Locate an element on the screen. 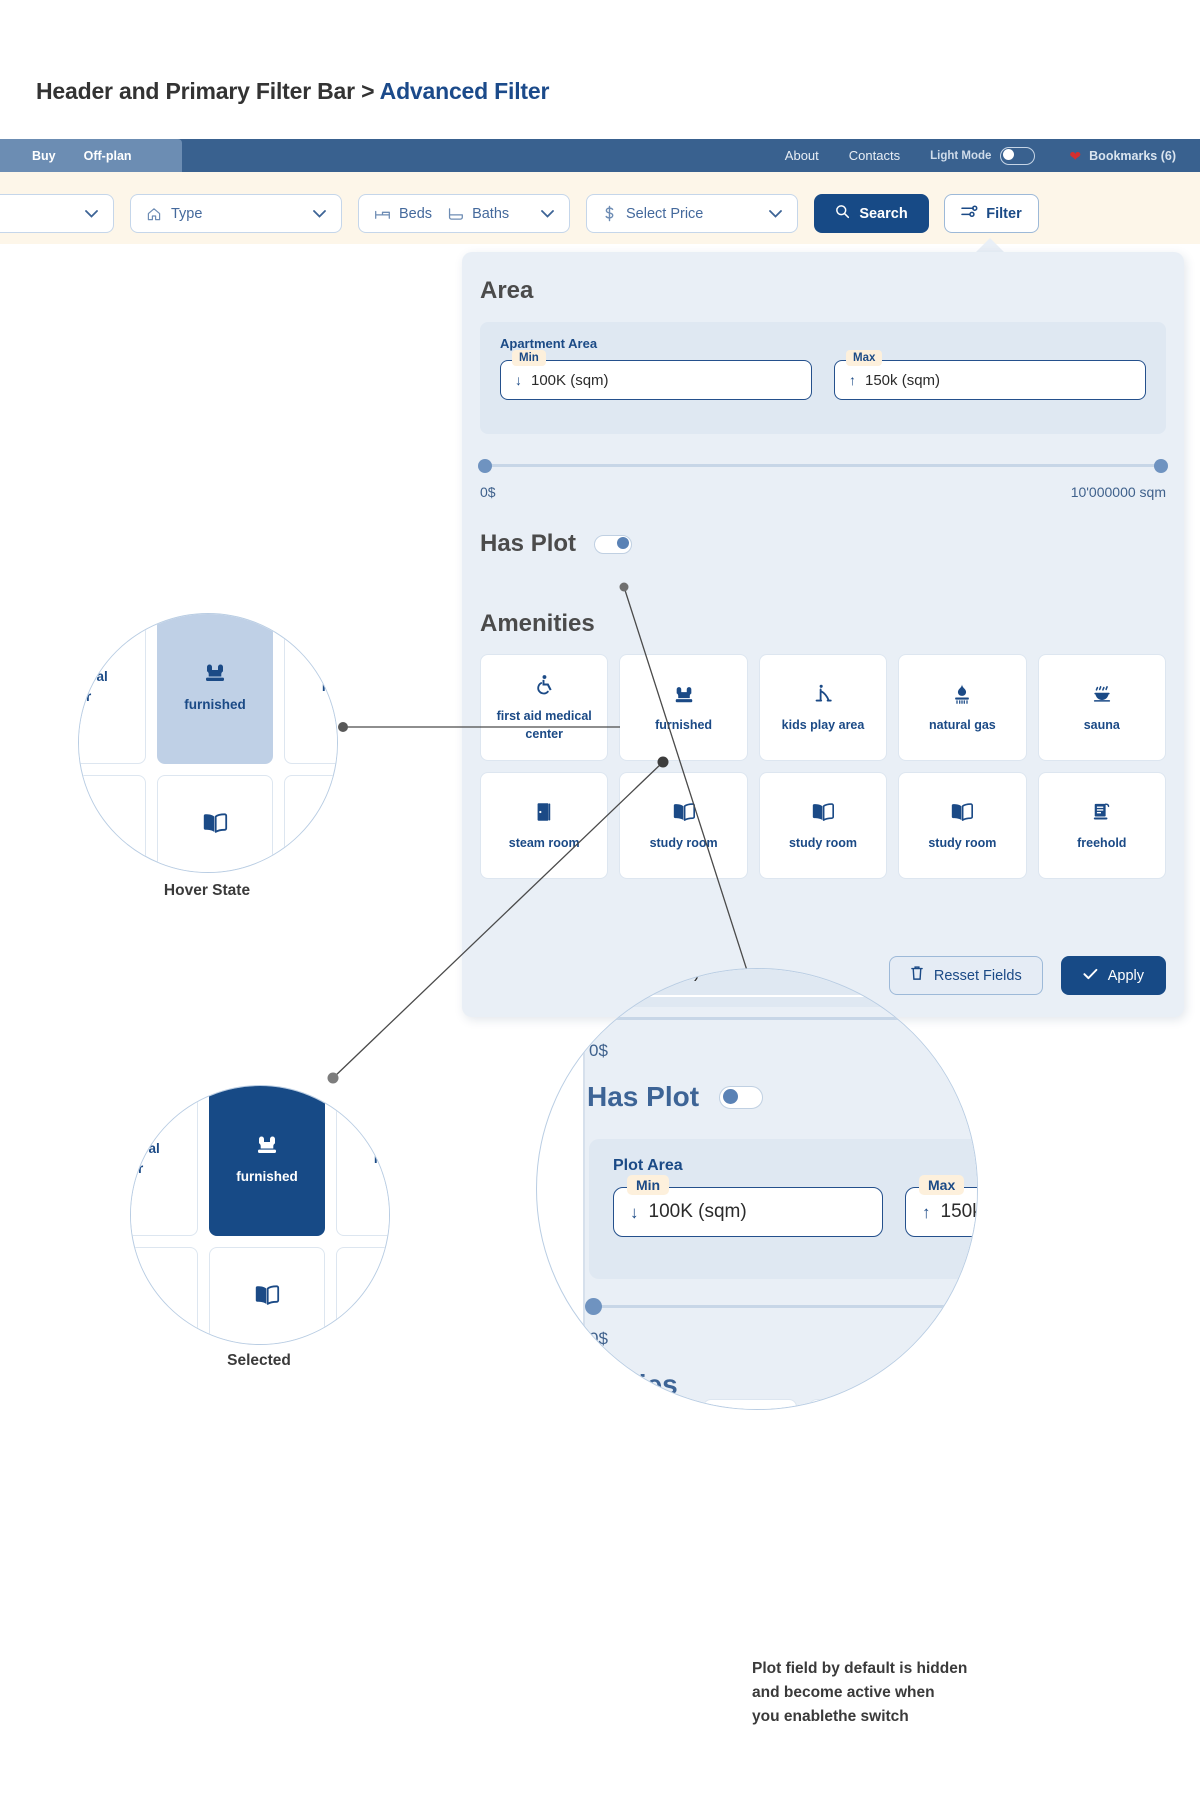 This screenshot has width=1200, height=1813. slider-handle-max is located at coordinates (1161, 466).